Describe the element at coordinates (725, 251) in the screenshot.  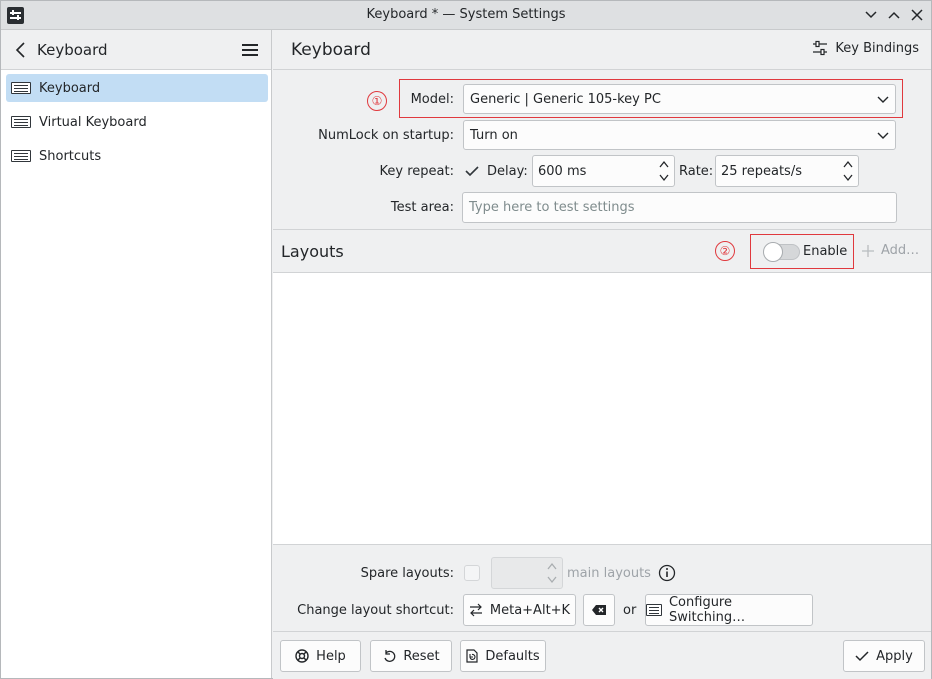
I see `annotation-2: ②` at that location.